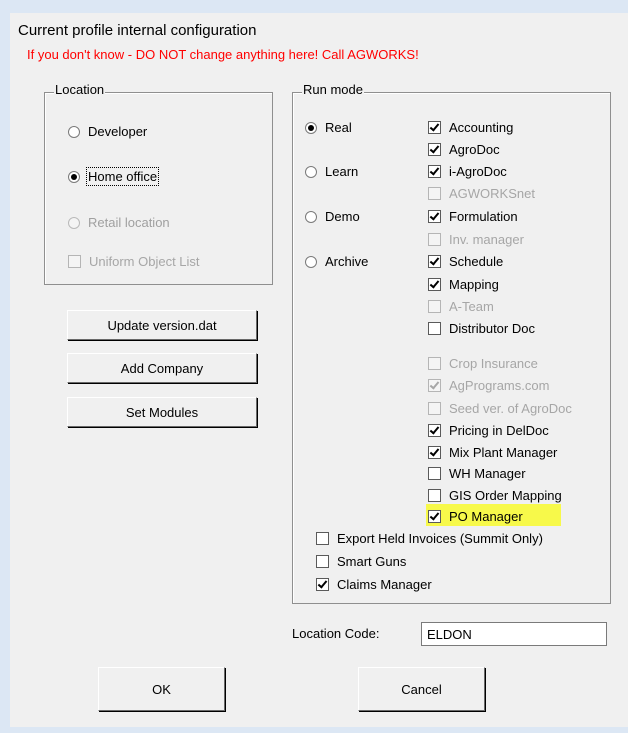  I want to click on checkbox-mapping: Mapping, so click(463, 284).